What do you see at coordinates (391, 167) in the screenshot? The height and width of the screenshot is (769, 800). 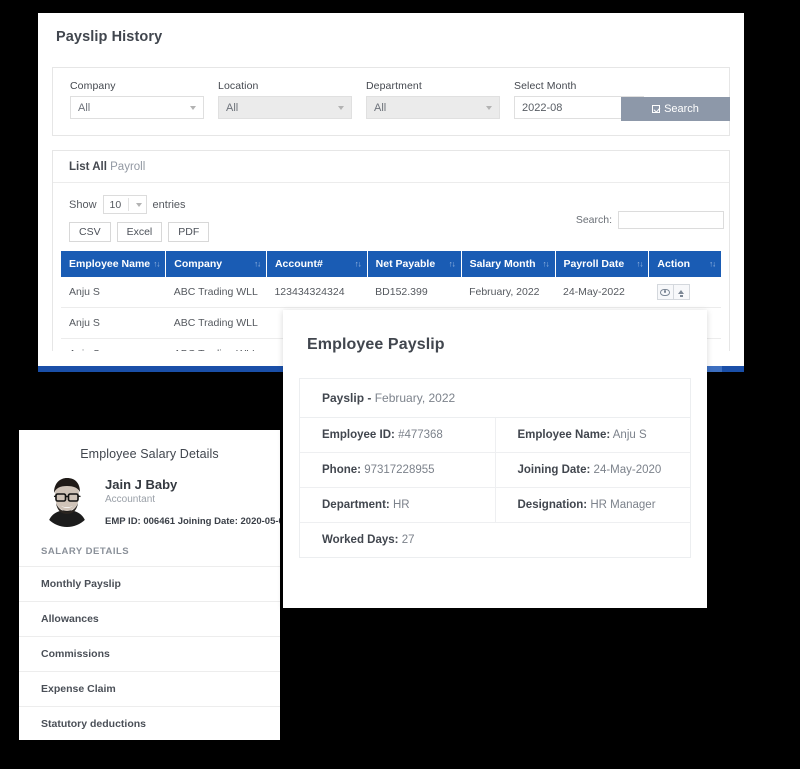 I see `list-panel-heading: List All Payroll` at bounding box center [391, 167].